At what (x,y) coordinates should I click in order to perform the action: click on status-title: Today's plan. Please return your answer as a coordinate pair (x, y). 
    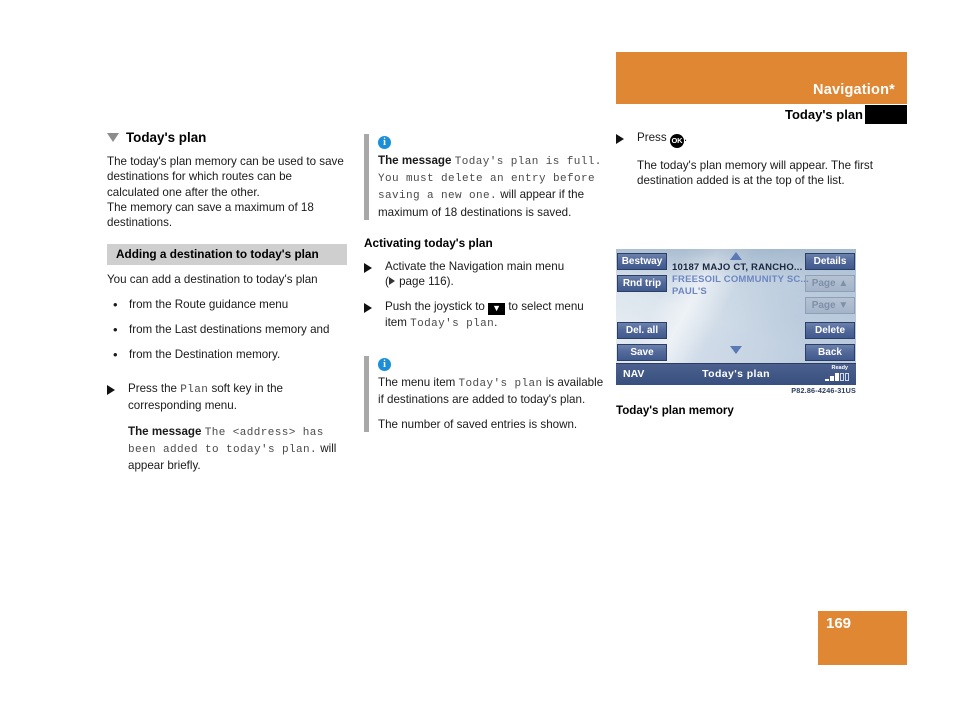
    Looking at the image, I should click on (736, 374).